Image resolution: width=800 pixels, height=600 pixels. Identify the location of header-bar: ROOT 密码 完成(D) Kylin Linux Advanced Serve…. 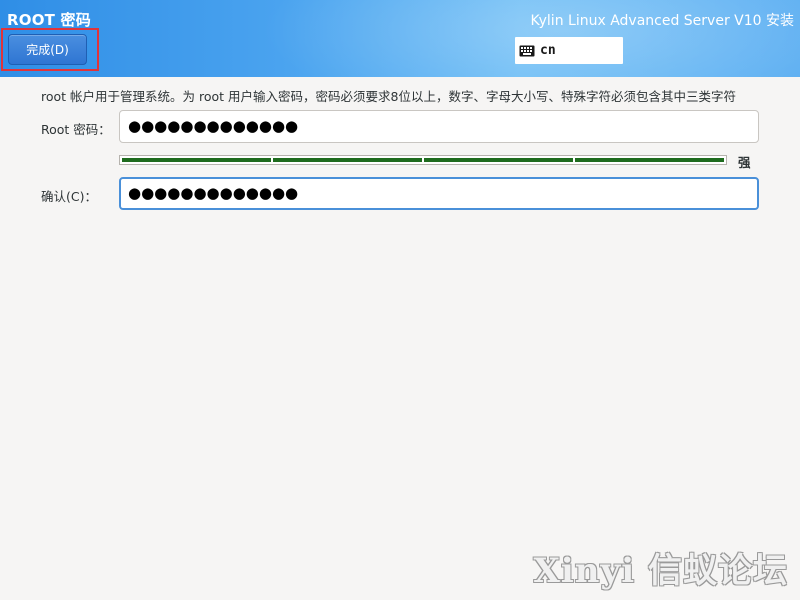
(400, 38).